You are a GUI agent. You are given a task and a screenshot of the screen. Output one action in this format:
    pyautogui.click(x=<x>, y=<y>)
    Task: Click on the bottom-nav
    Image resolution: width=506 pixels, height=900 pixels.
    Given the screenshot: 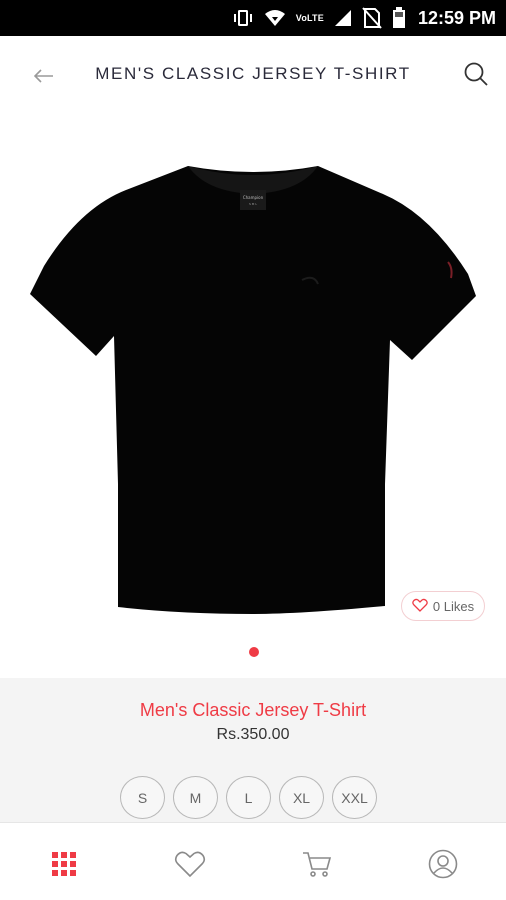 What is the action you would take?
    pyautogui.click(x=253, y=861)
    